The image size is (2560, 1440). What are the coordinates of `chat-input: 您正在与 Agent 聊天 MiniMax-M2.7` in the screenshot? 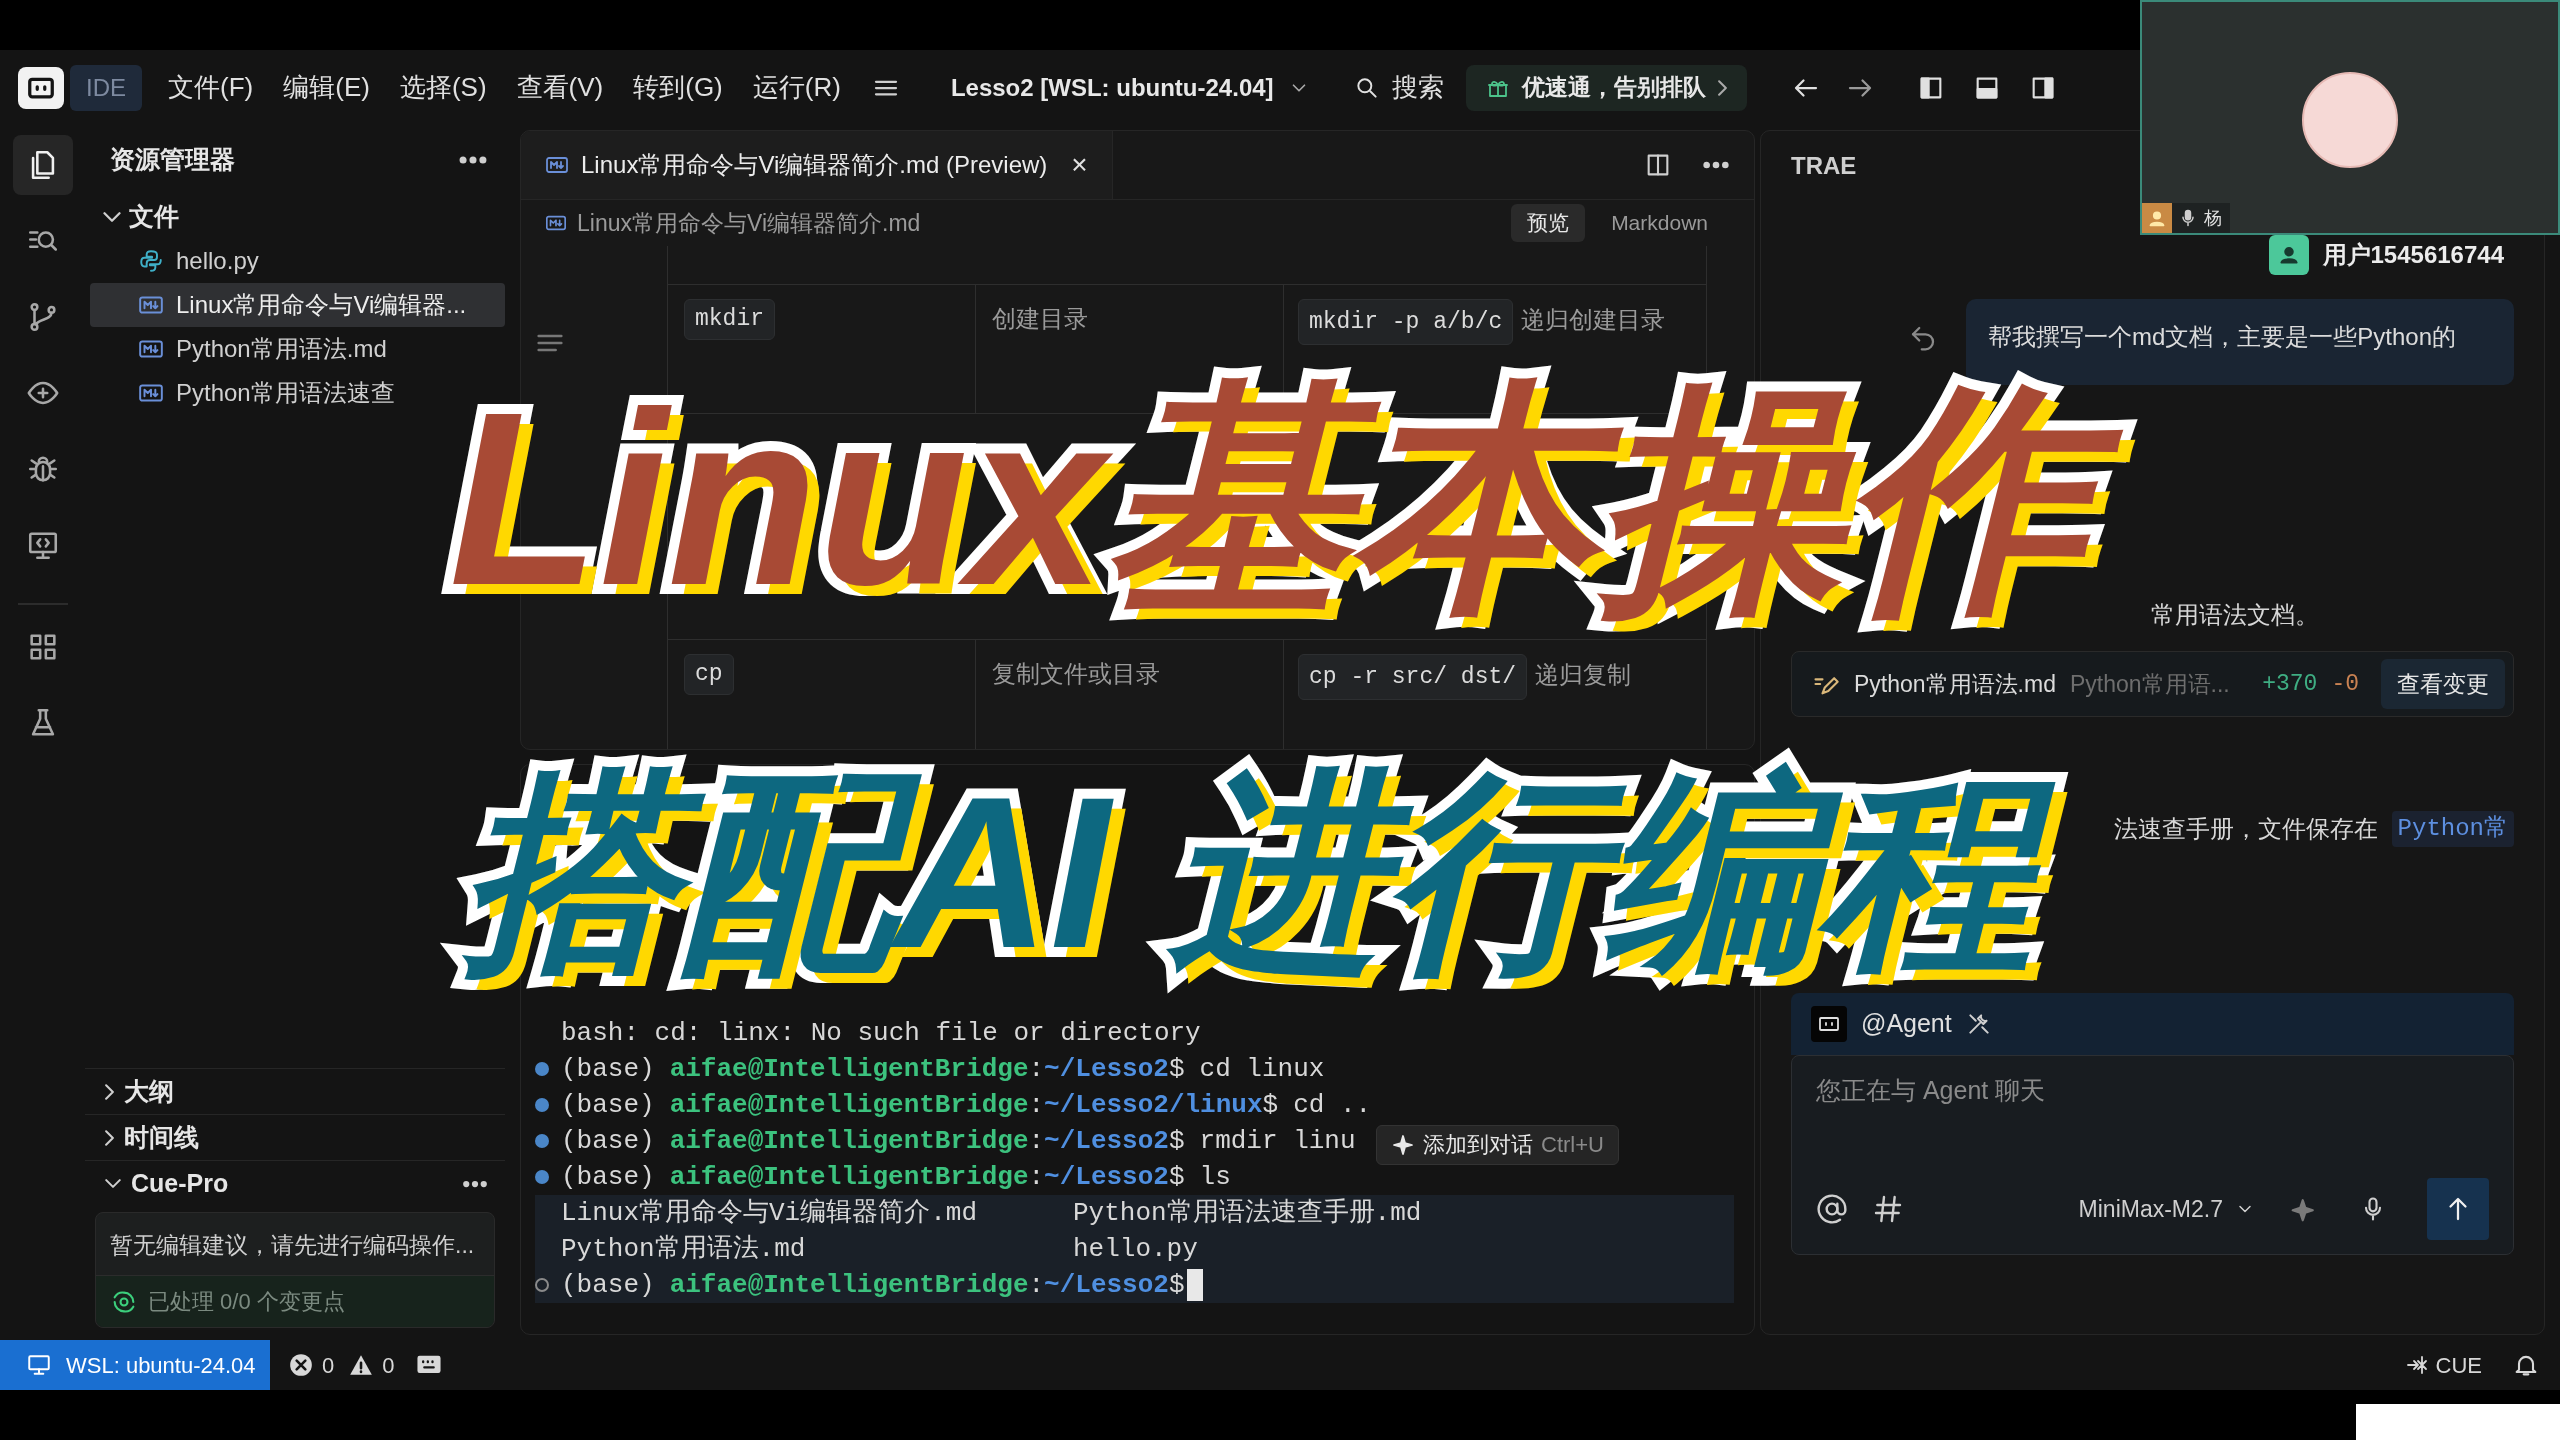 It's located at (2152, 1155).